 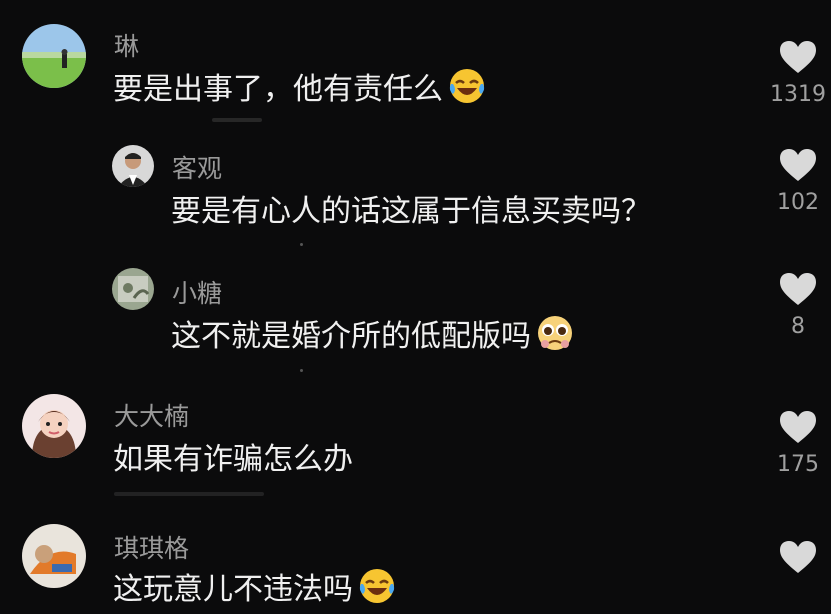 I want to click on like-count: 175, so click(x=798, y=464).